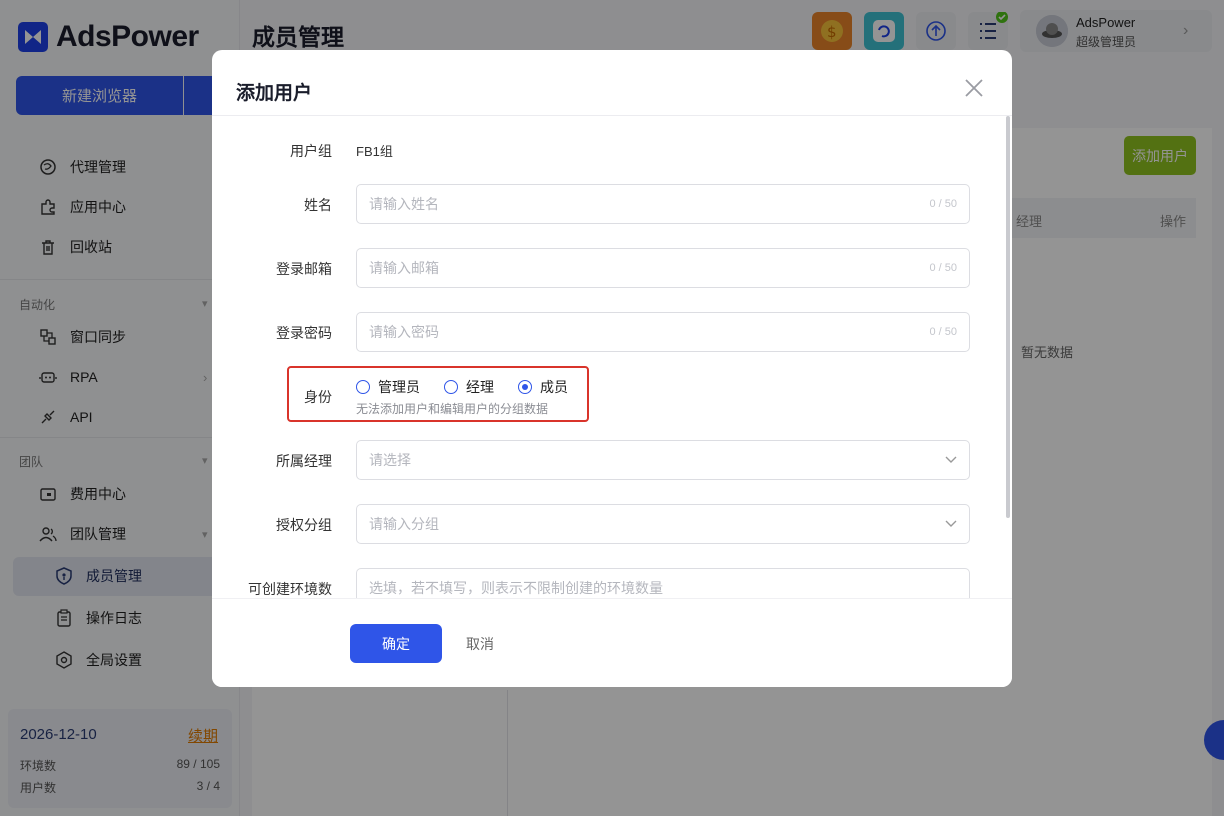 The height and width of the screenshot is (816, 1224). What do you see at coordinates (516, 588) in the screenshot?
I see `env-limit-placeholder: 选填，若不填写，则表示不限制创建的环境数量` at bounding box center [516, 588].